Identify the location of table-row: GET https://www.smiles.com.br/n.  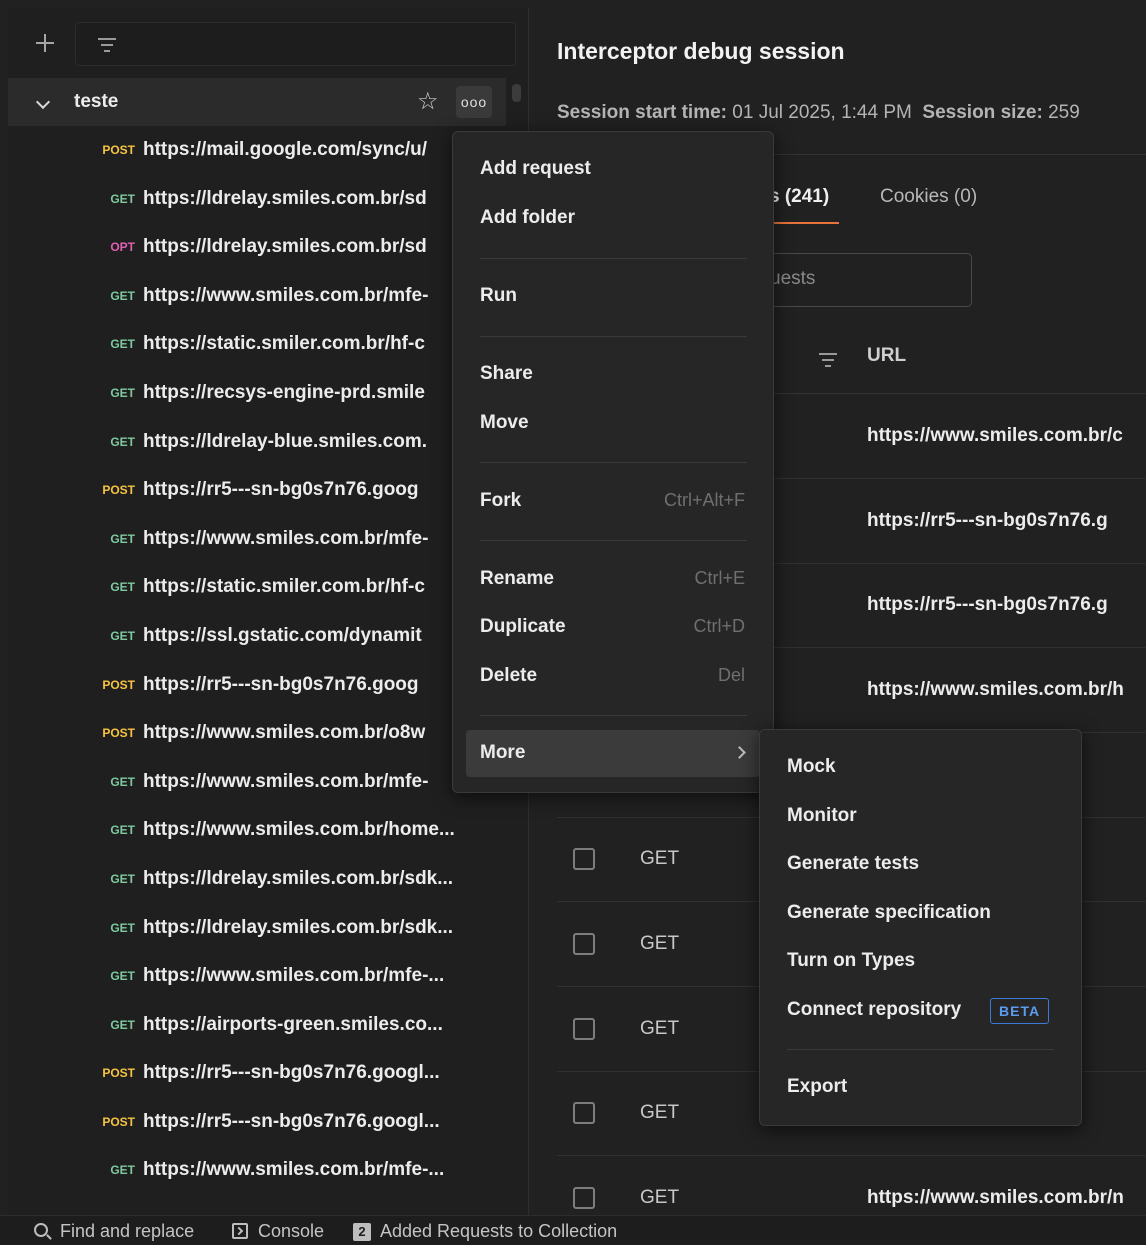
(851, 1185).